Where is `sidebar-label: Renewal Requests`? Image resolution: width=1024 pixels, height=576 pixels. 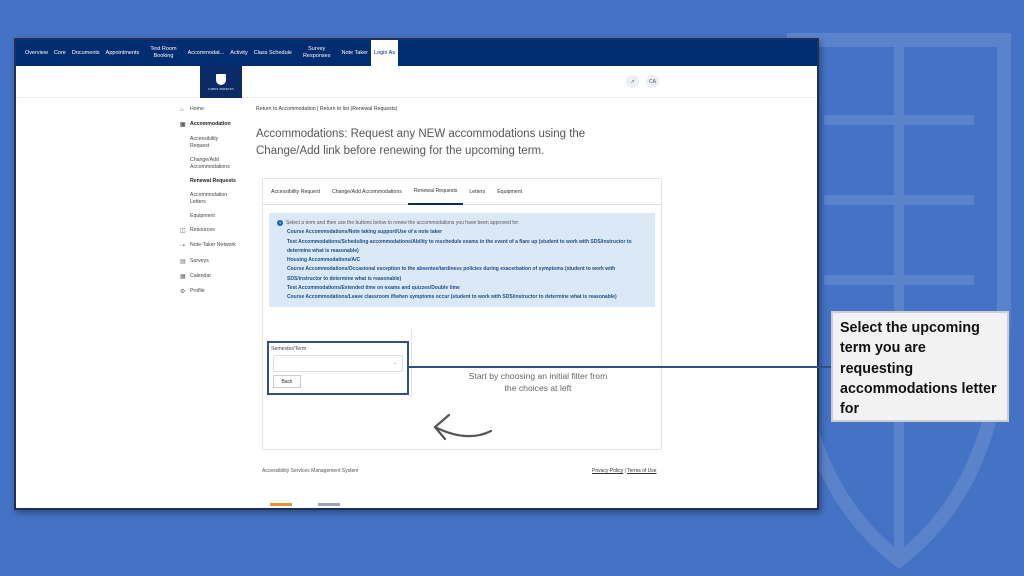 sidebar-label: Renewal Requests is located at coordinates (213, 181).